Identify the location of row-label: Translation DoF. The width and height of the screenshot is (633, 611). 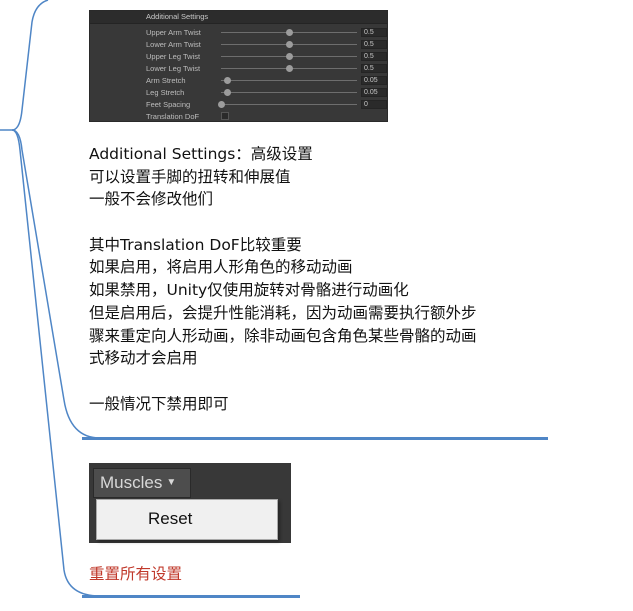
(173, 116).